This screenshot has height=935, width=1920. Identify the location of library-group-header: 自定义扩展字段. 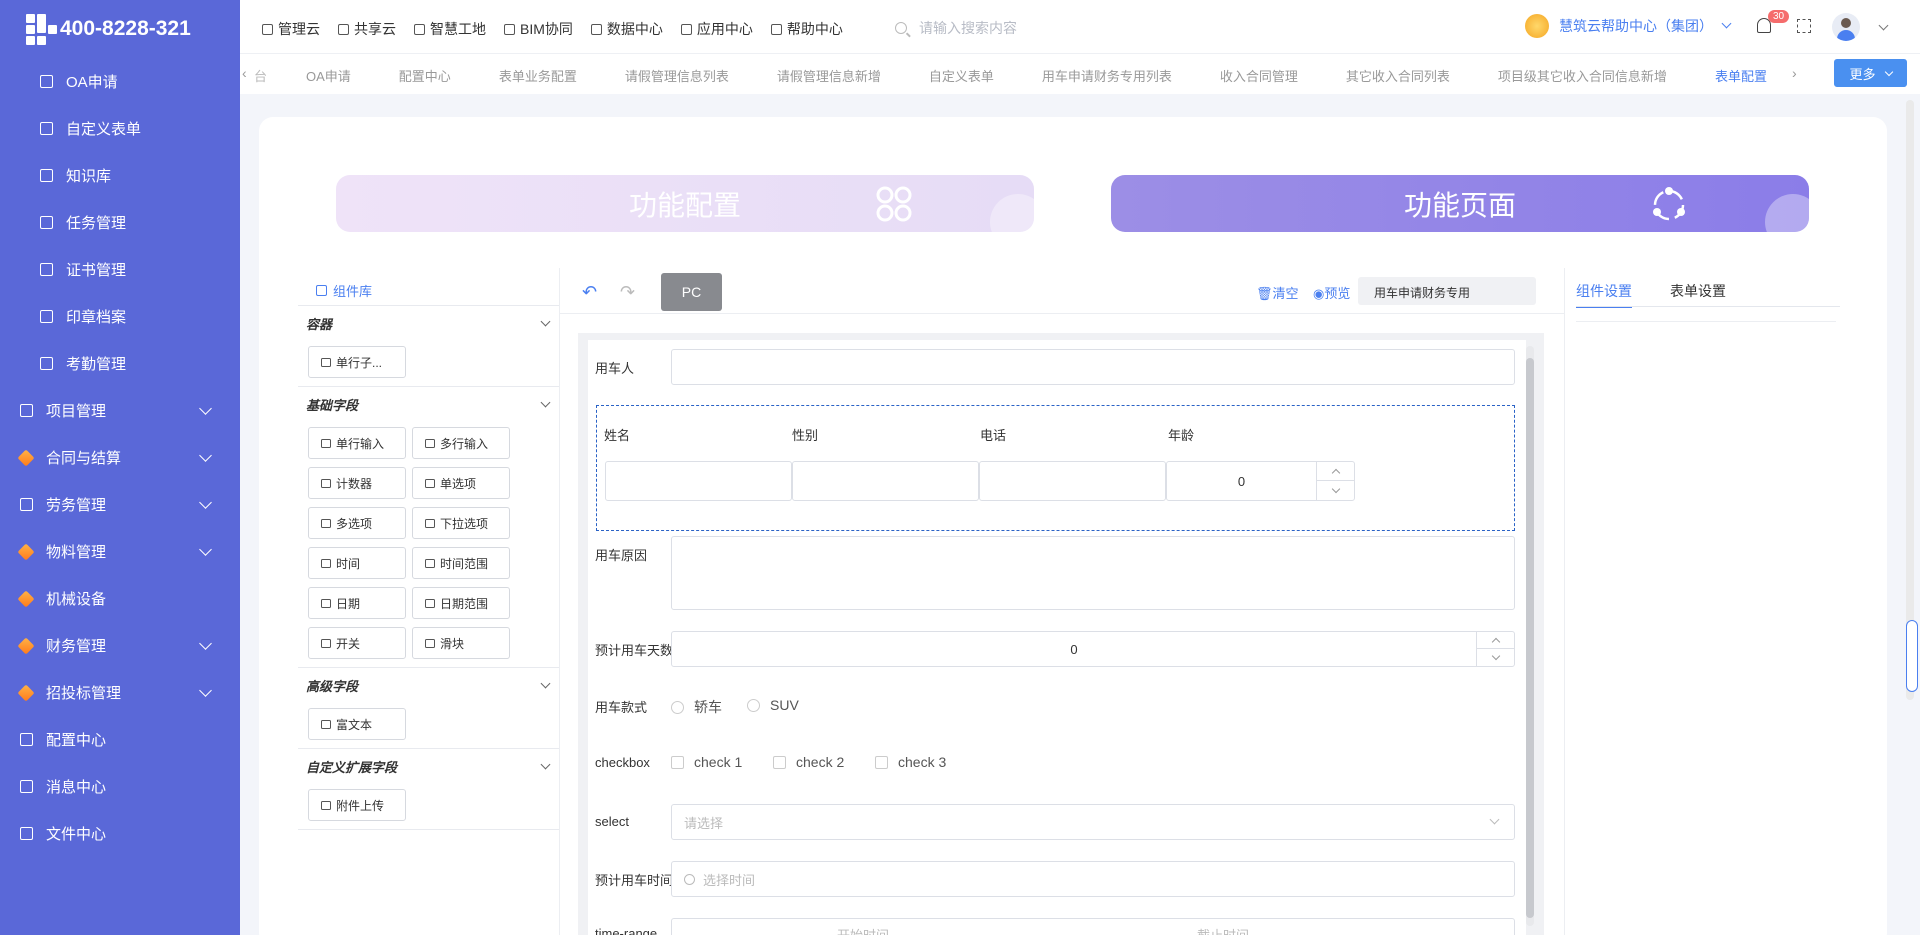
(428, 766).